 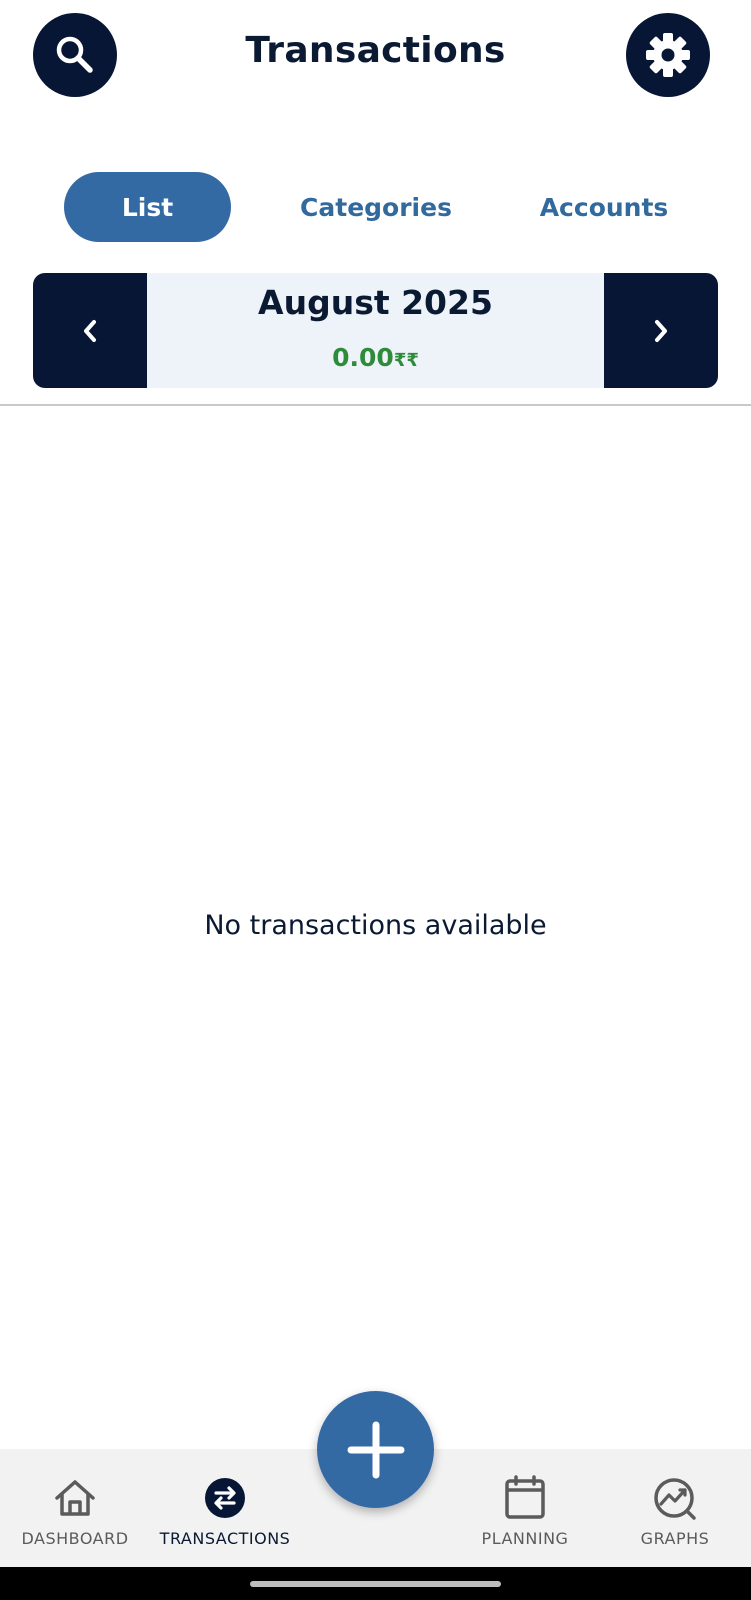 I want to click on add-transaction-button, so click(x=375, y=1449).